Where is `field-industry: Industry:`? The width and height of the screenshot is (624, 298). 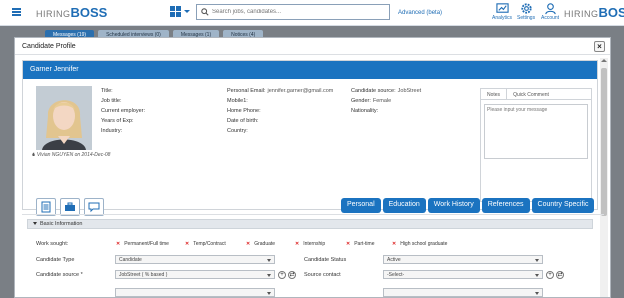 field-industry: Industry: is located at coordinates (124, 131).